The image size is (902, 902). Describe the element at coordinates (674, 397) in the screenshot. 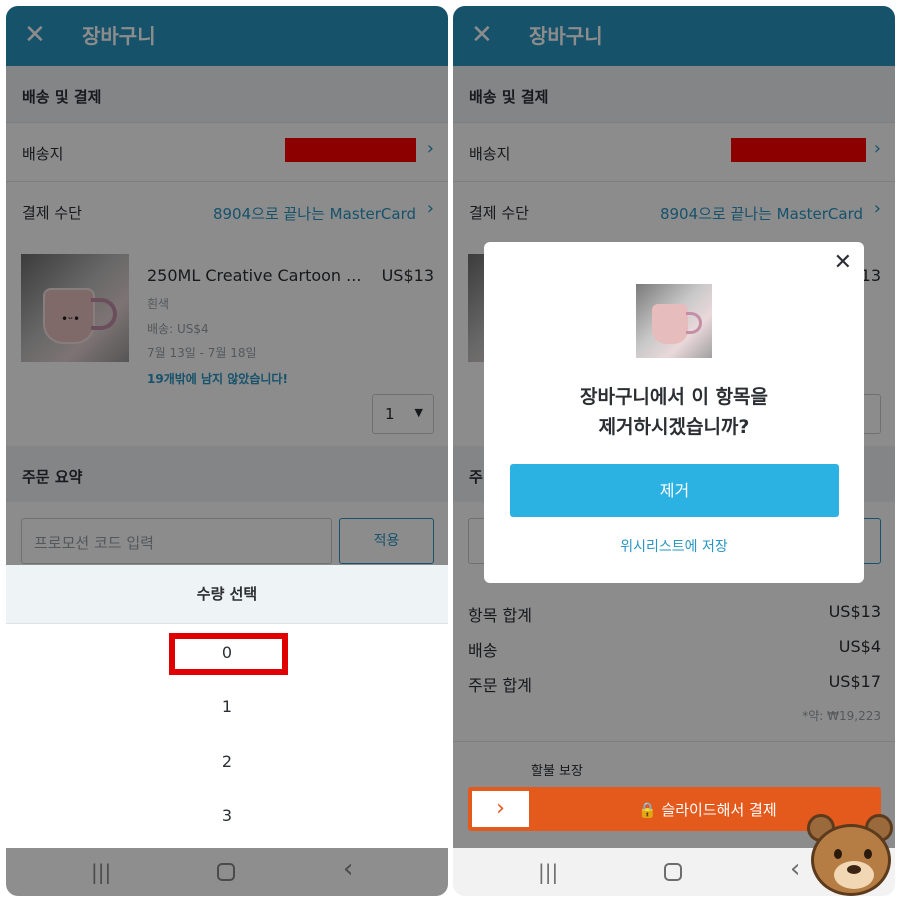

I see `dialog-question-line1: 장바구니에서 이 항목을` at that location.